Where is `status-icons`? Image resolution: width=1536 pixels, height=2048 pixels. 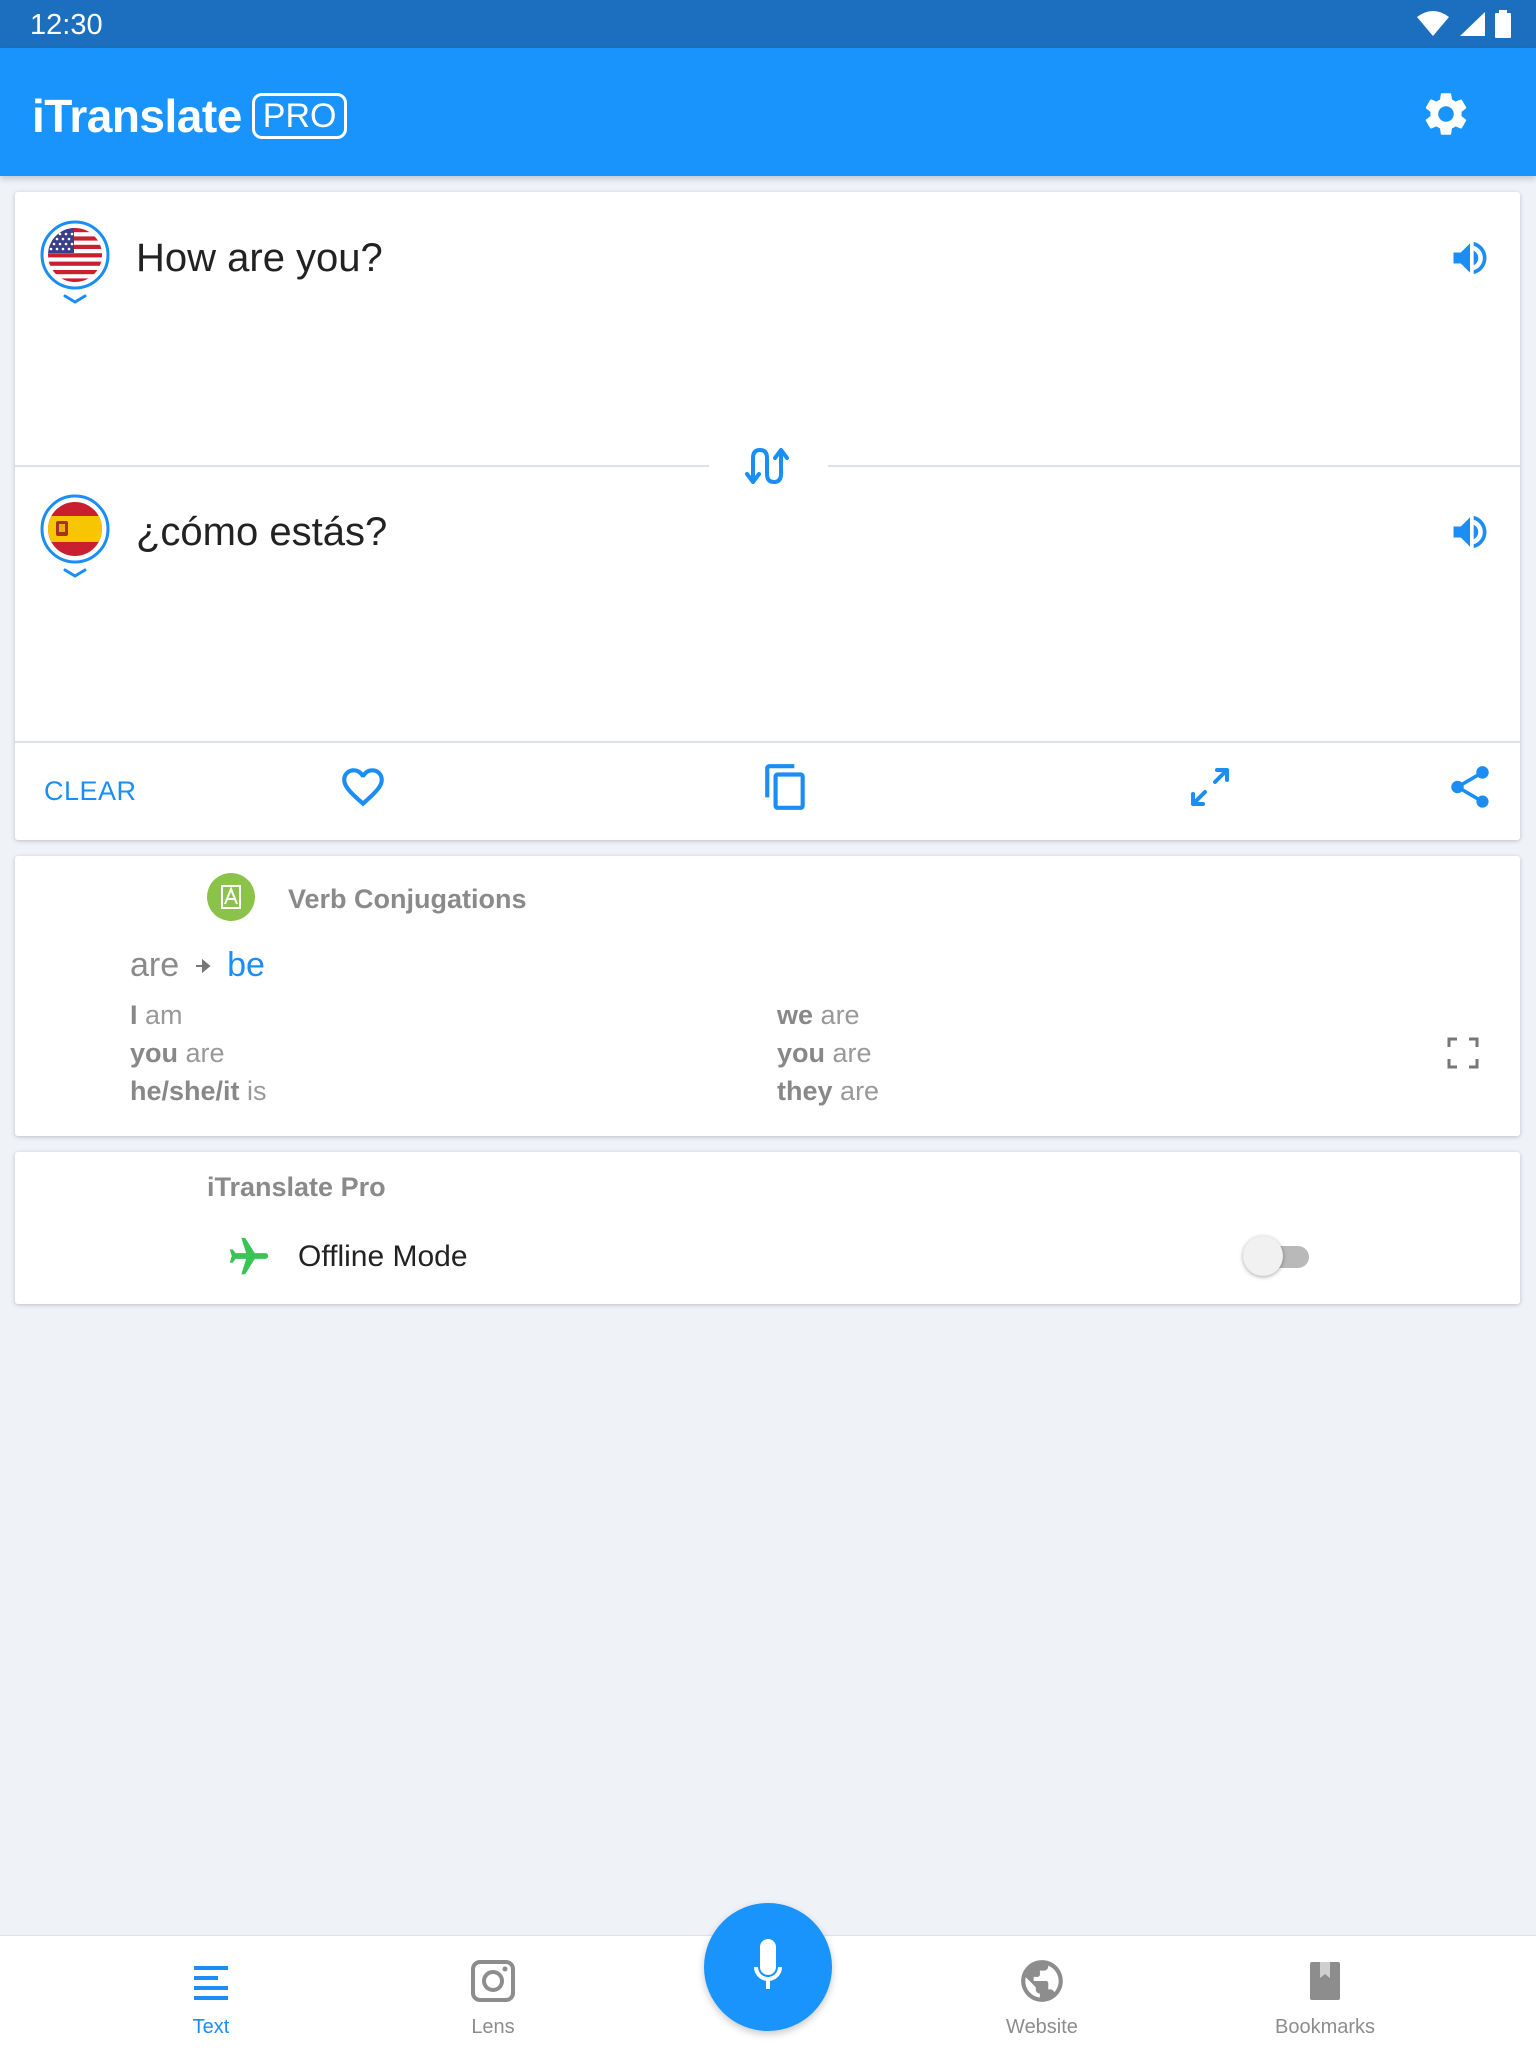 status-icons is located at coordinates (1464, 24).